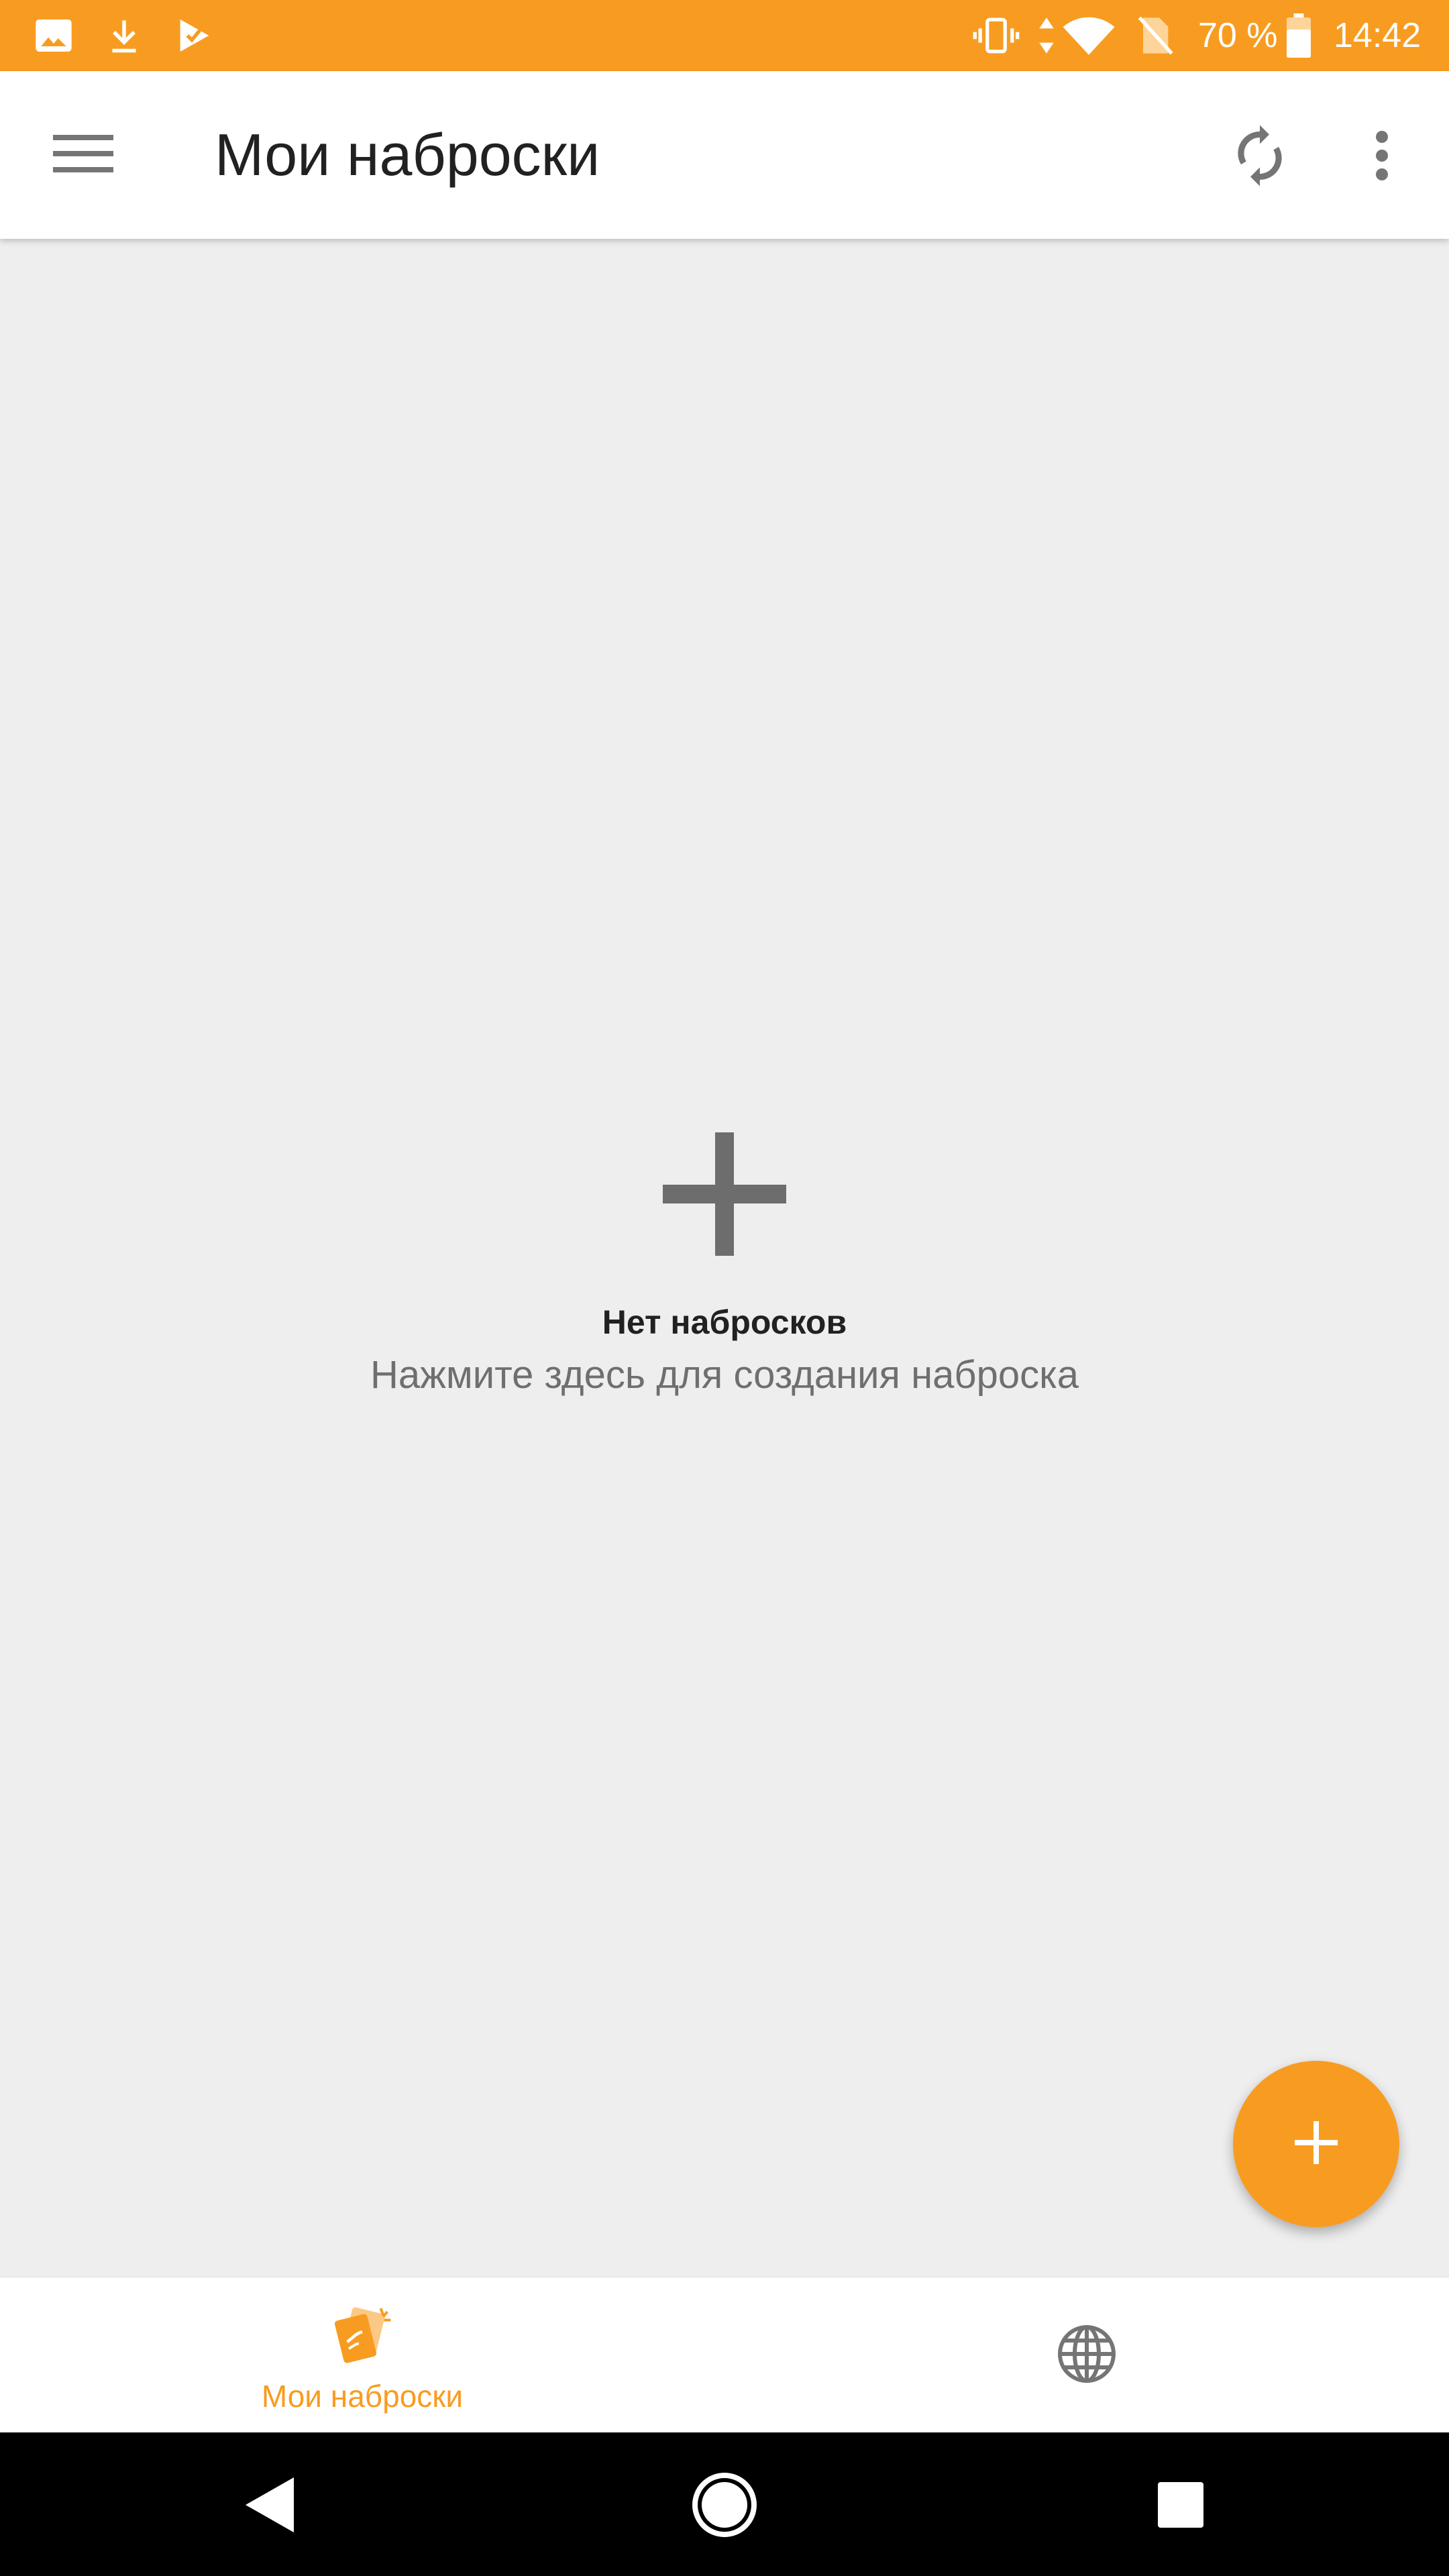 Image resolution: width=1449 pixels, height=2576 pixels. I want to click on play-store-icon, so click(194, 35).